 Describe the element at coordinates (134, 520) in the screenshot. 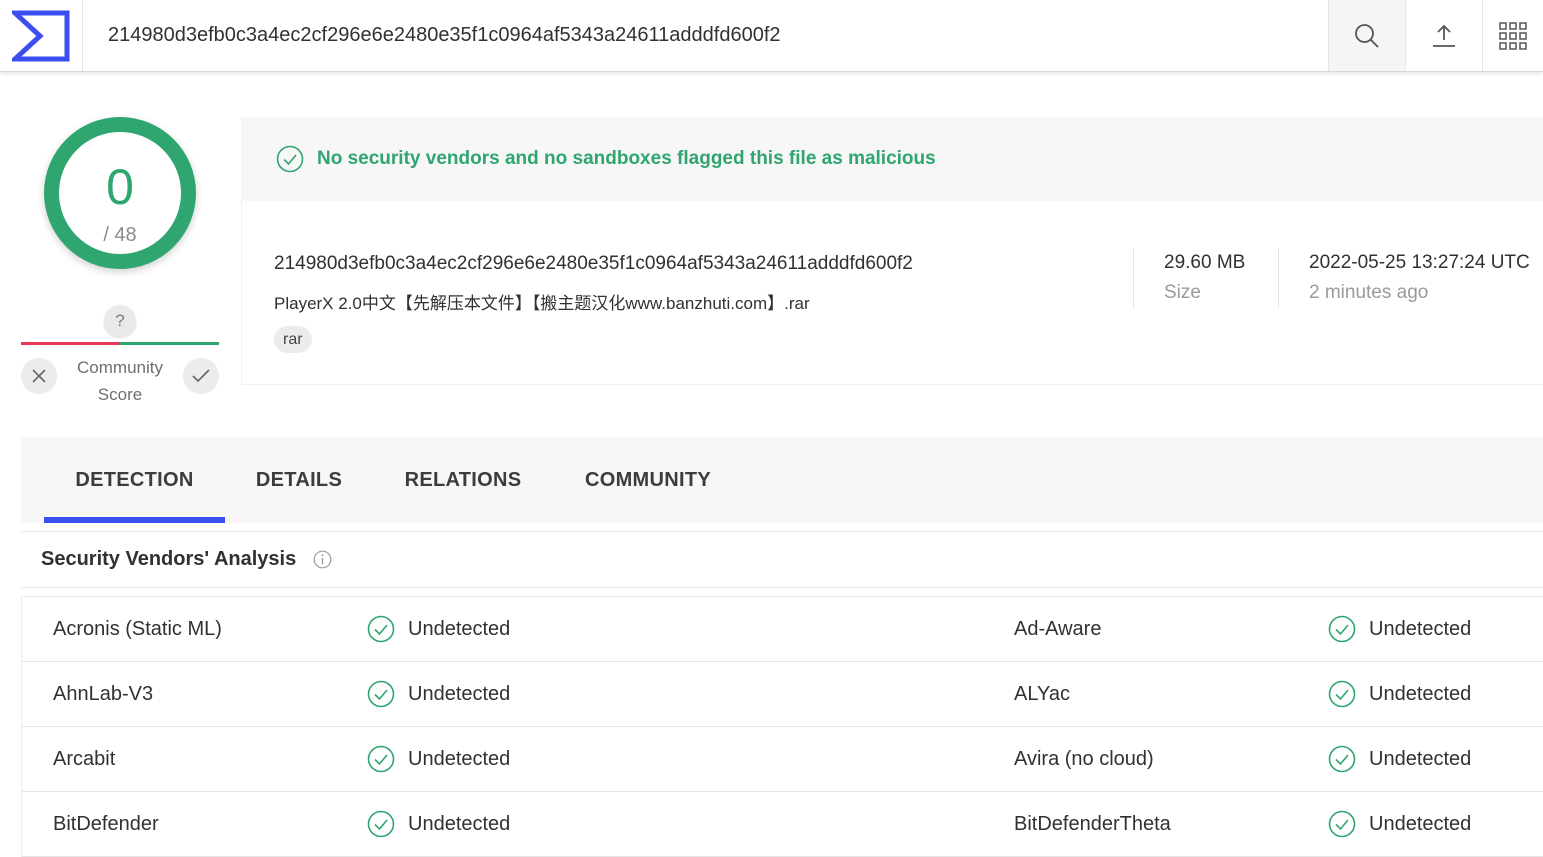

I see `active-tab-indicator` at that location.